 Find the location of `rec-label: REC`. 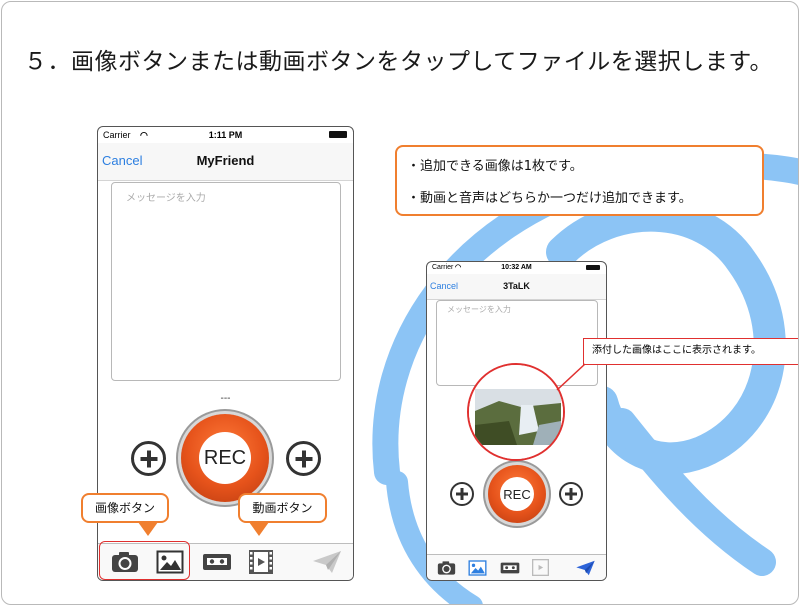

rec-label: REC is located at coordinates (225, 458).